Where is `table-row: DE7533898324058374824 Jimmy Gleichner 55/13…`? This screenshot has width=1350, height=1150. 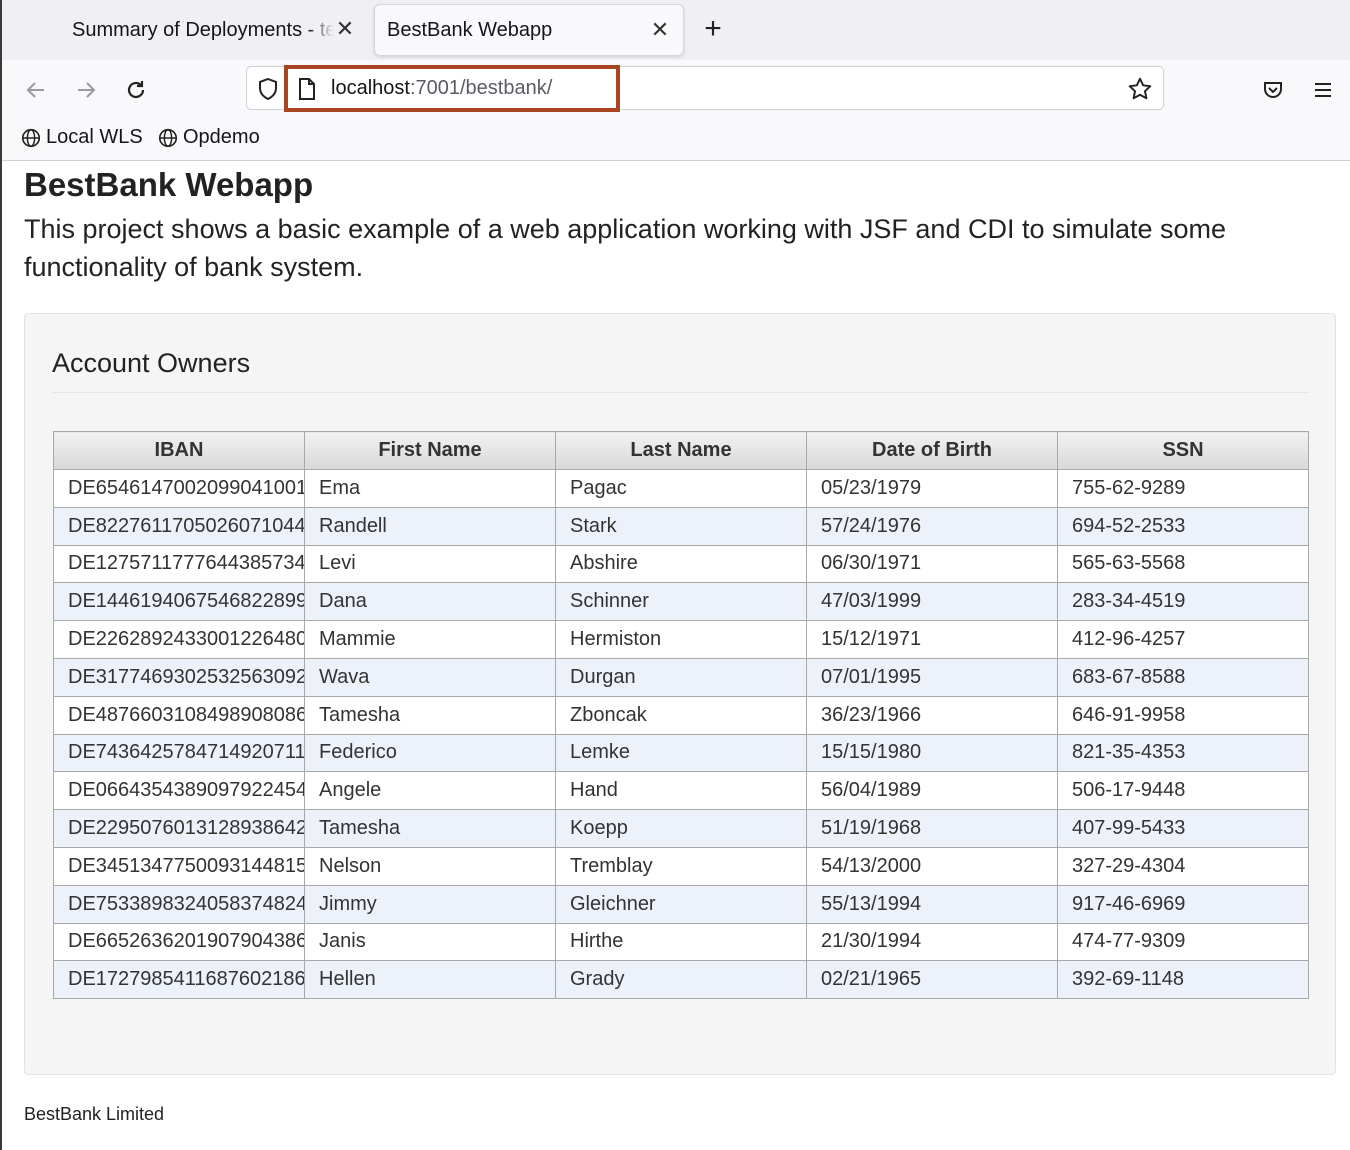 table-row: DE7533898324058374824 Jimmy Gleichner 55/13… is located at coordinates (681, 904).